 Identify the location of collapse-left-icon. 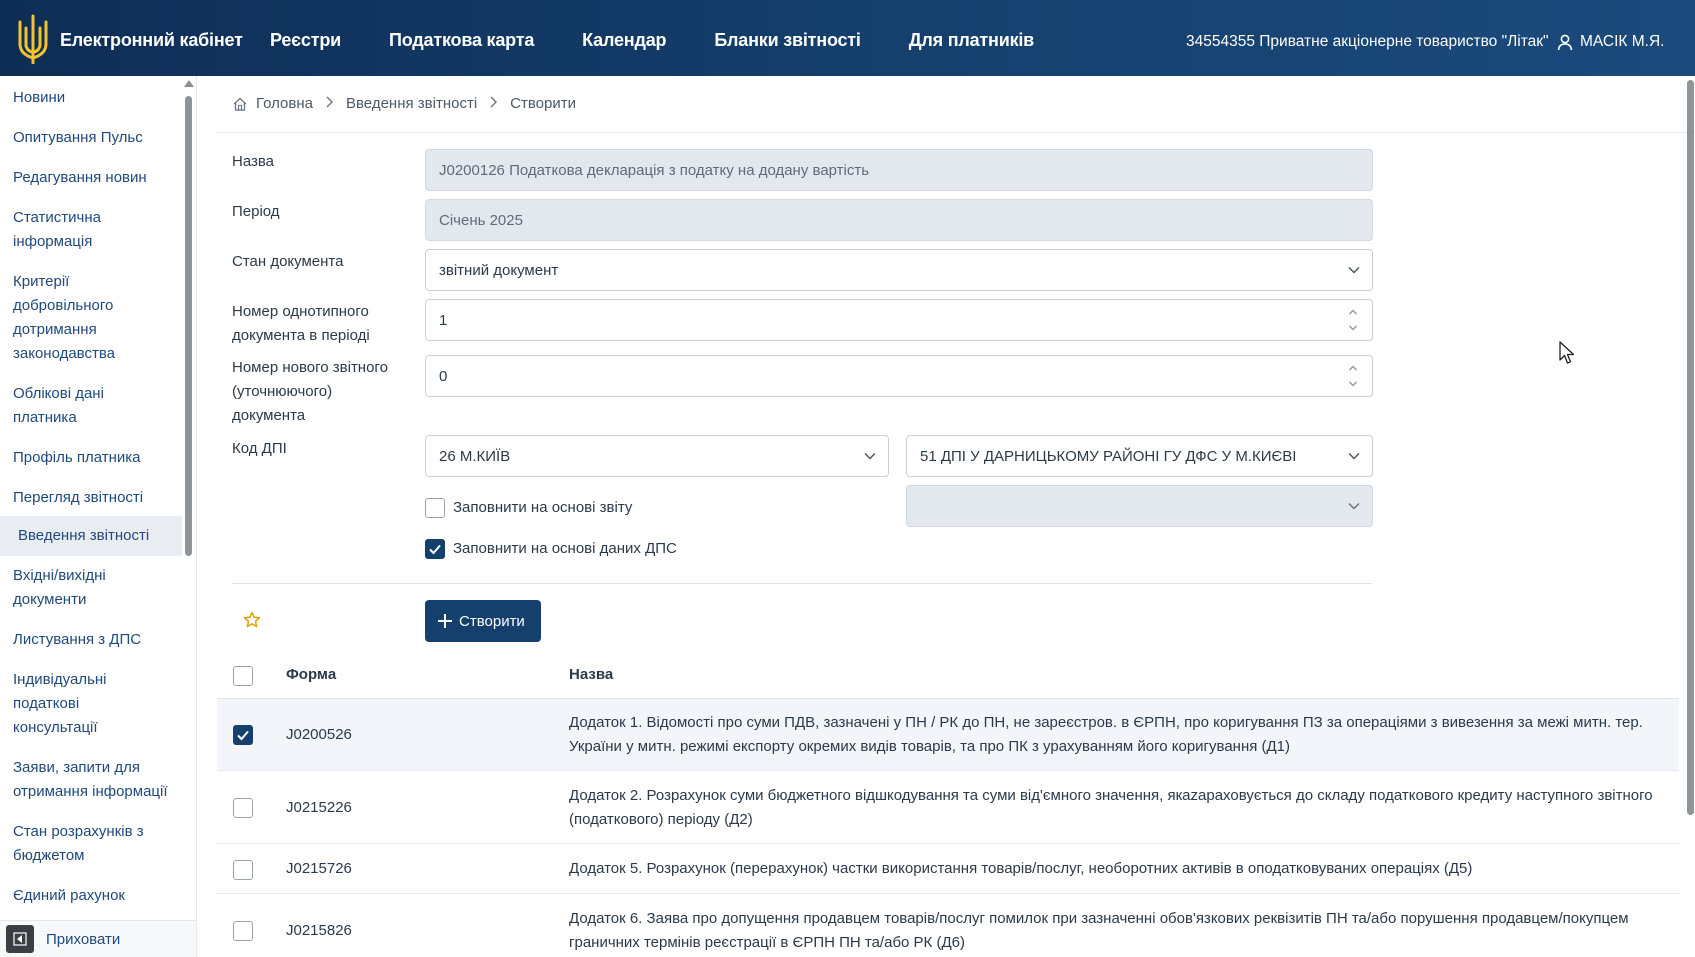
(20, 939).